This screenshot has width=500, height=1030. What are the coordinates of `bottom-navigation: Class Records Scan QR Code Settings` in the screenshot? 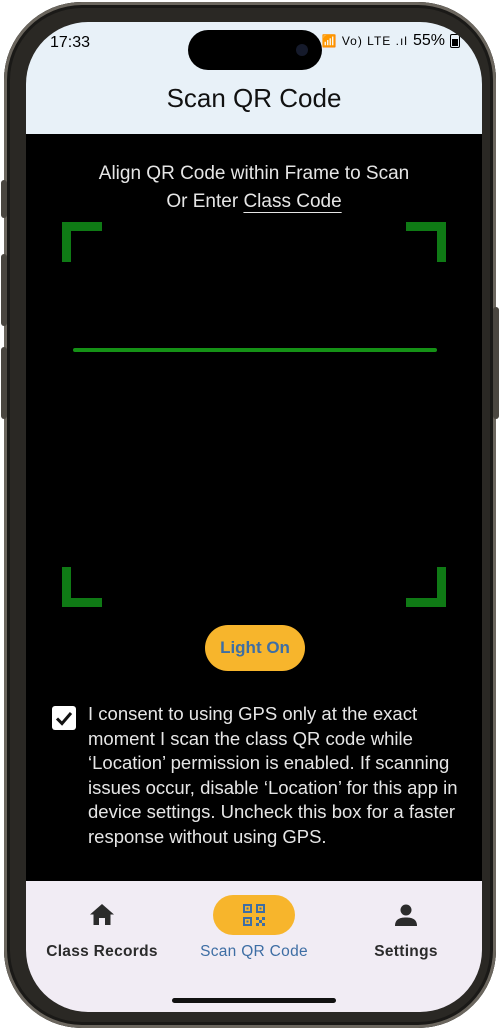 It's located at (254, 946).